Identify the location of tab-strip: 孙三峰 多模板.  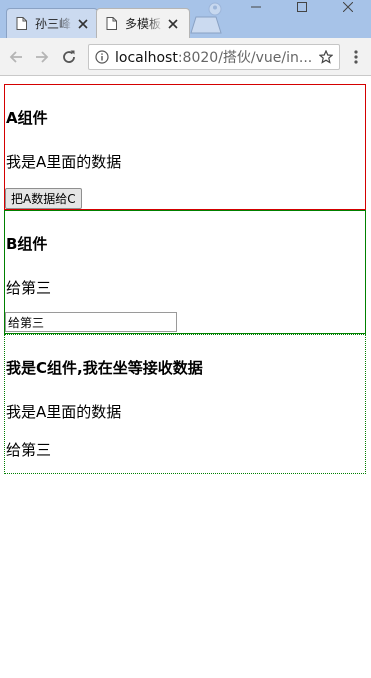
(185, 19).